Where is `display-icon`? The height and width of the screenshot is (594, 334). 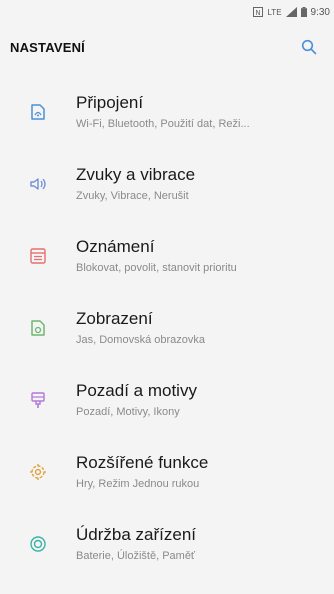
display-icon is located at coordinates (38, 328).